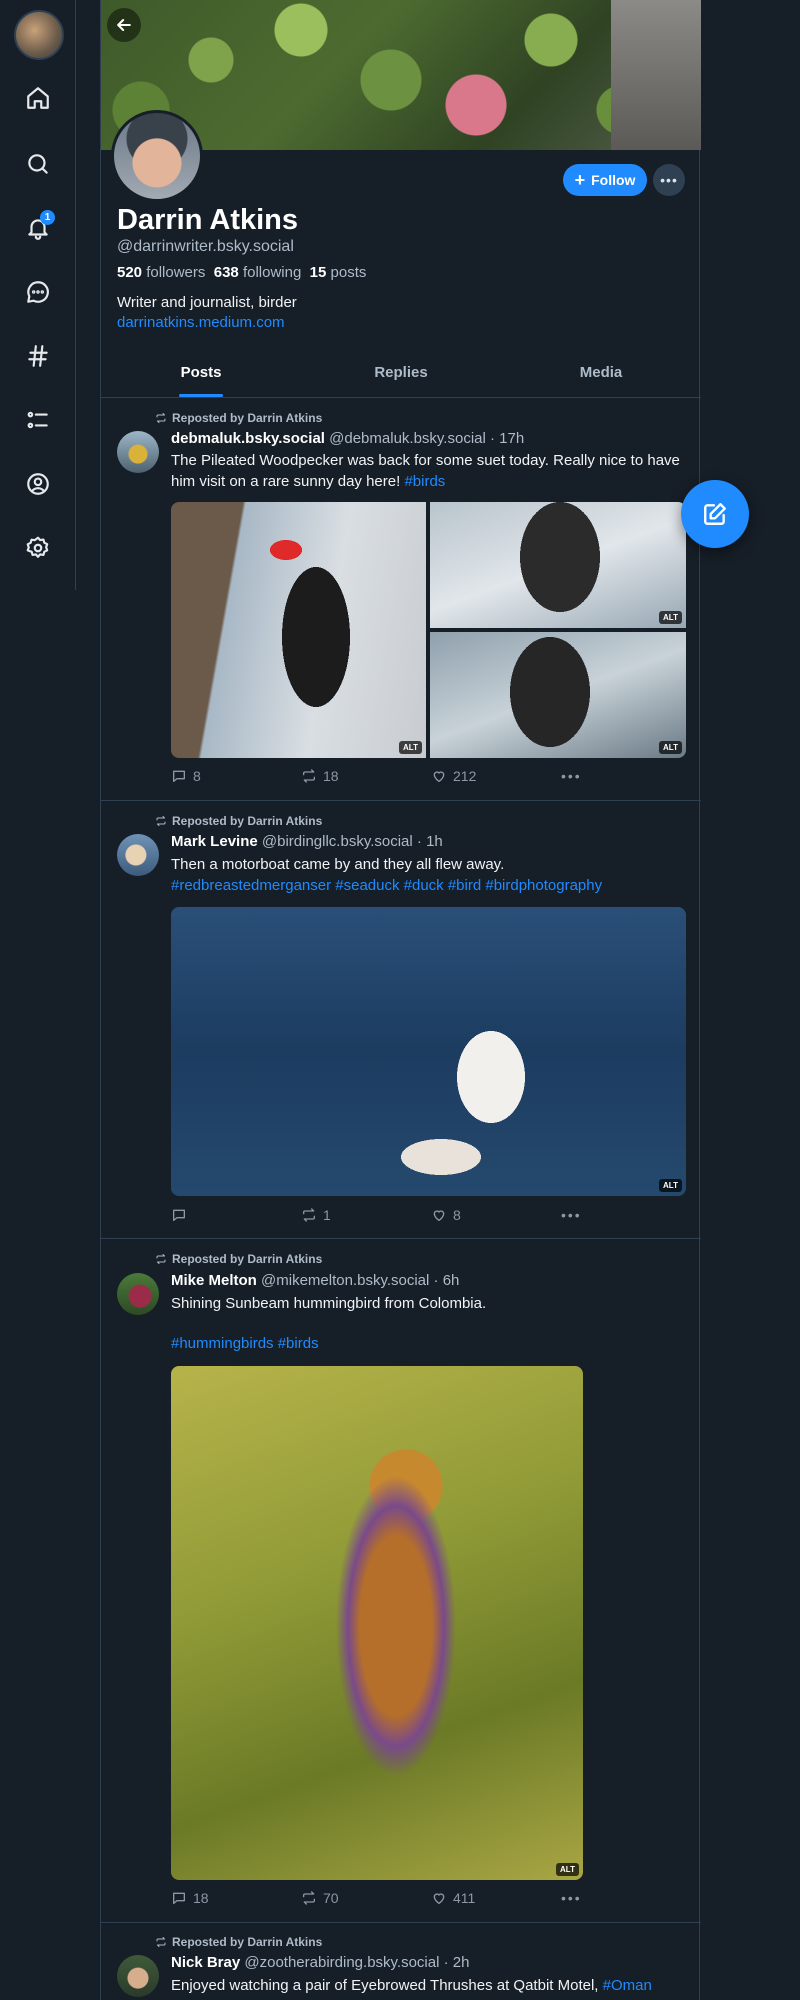  What do you see at coordinates (320, 776) in the screenshot?
I see `repost-button: 18` at bounding box center [320, 776].